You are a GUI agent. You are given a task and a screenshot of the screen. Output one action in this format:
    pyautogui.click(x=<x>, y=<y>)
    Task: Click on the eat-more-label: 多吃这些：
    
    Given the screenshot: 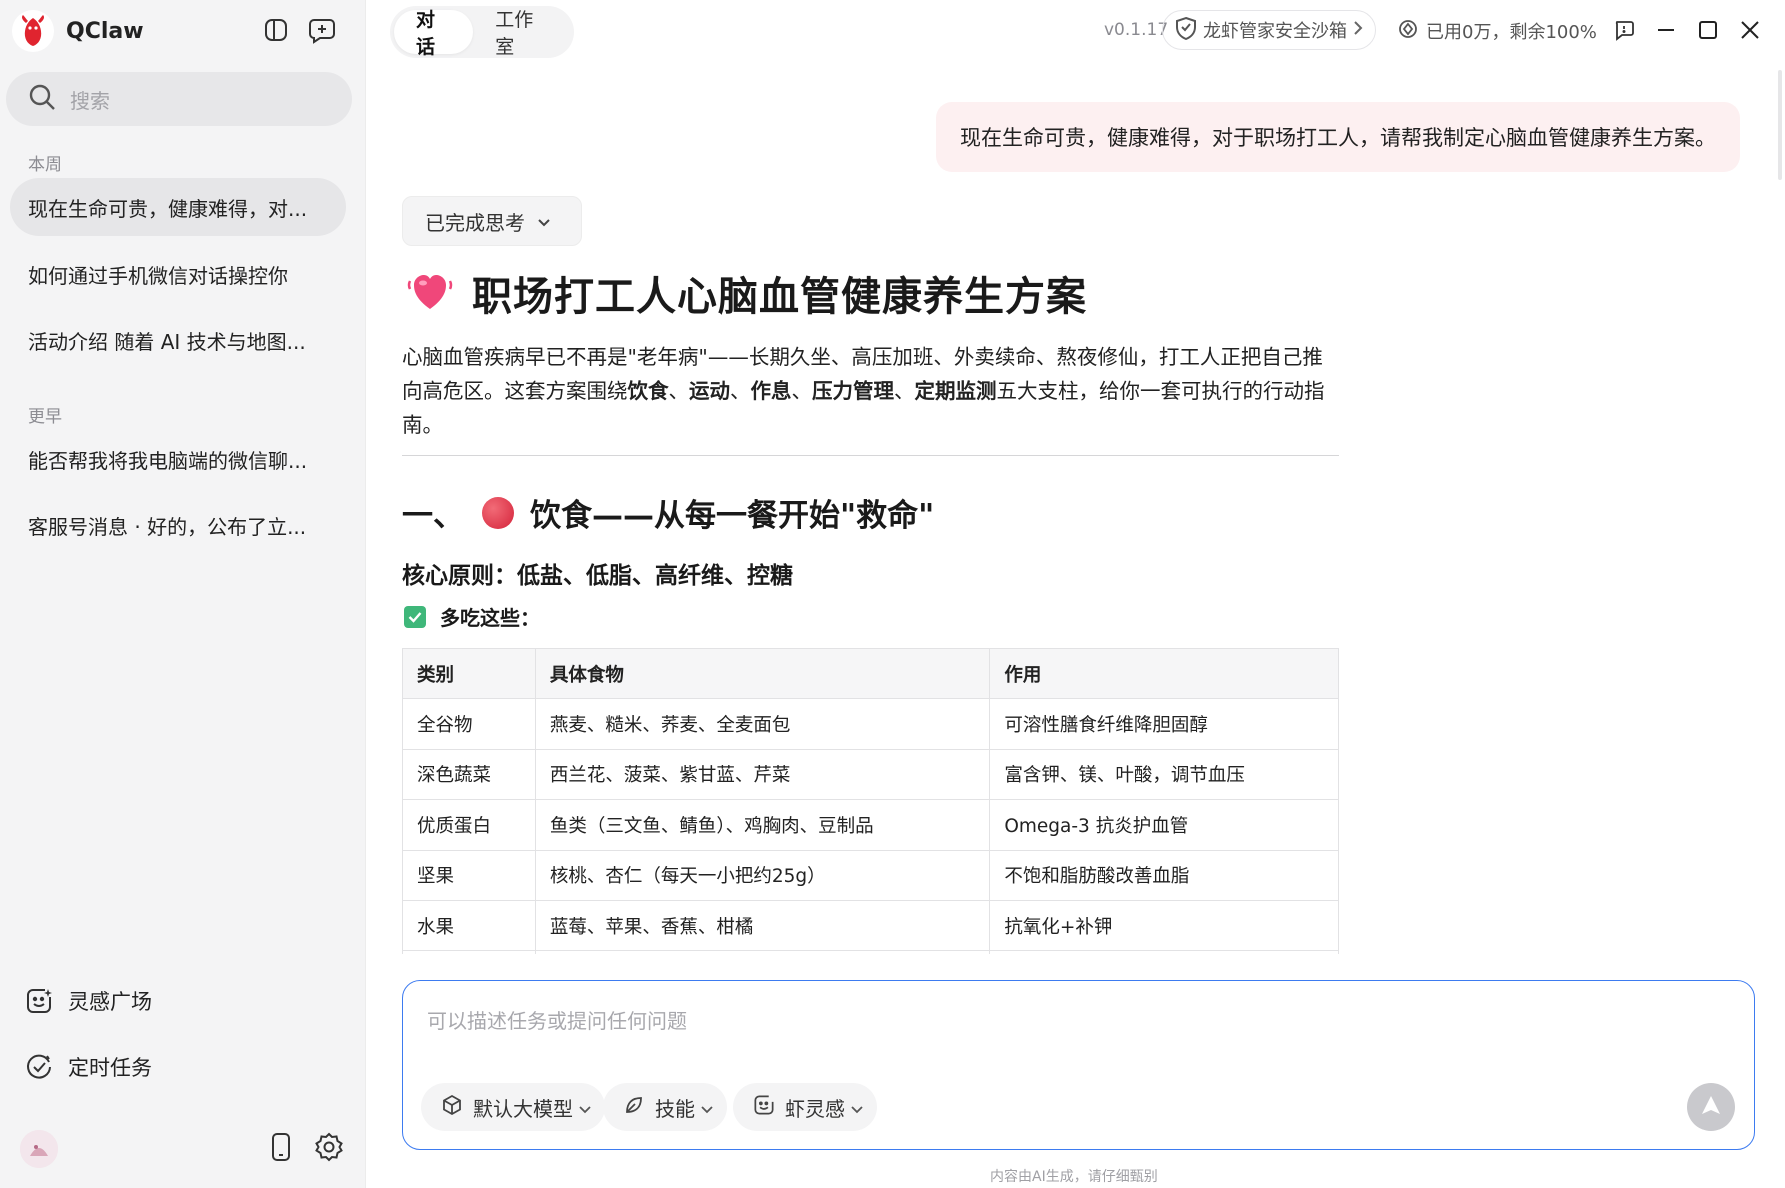 What is the action you would take?
    pyautogui.click(x=490, y=618)
    